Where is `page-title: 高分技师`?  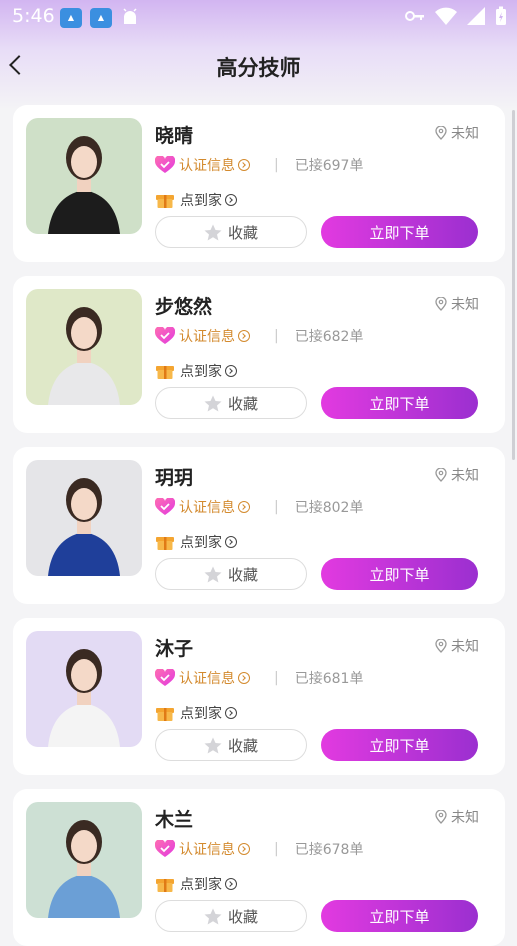 page-title: 高分技师 is located at coordinates (258, 68).